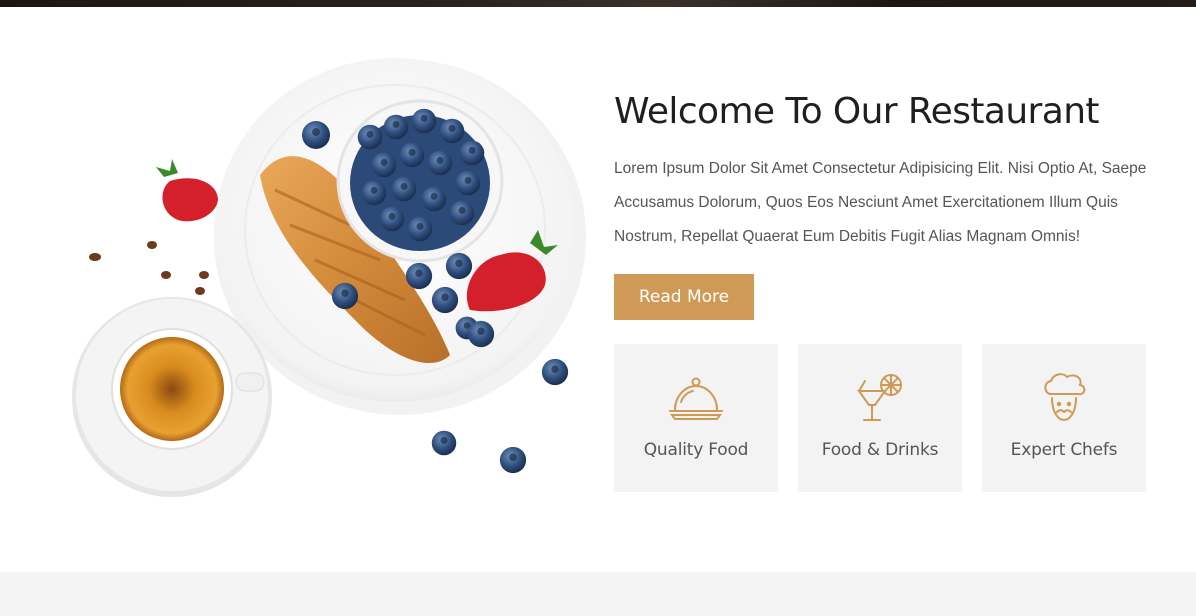 This screenshot has width=1196, height=616. What do you see at coordinates (696, 399) in the screenshot?
I see `cloche-icon` at bounding box center [696, 399].